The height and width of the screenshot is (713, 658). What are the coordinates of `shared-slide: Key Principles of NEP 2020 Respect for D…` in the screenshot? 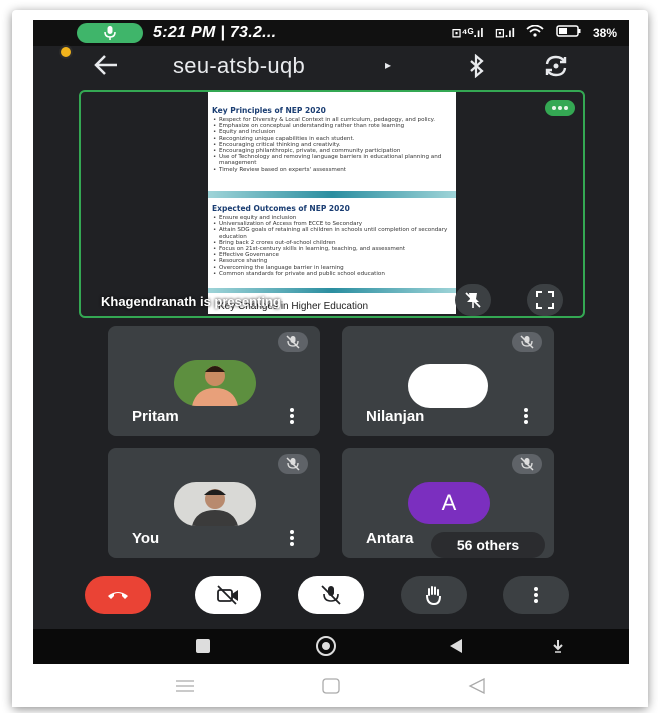 It's located at (332, 203).